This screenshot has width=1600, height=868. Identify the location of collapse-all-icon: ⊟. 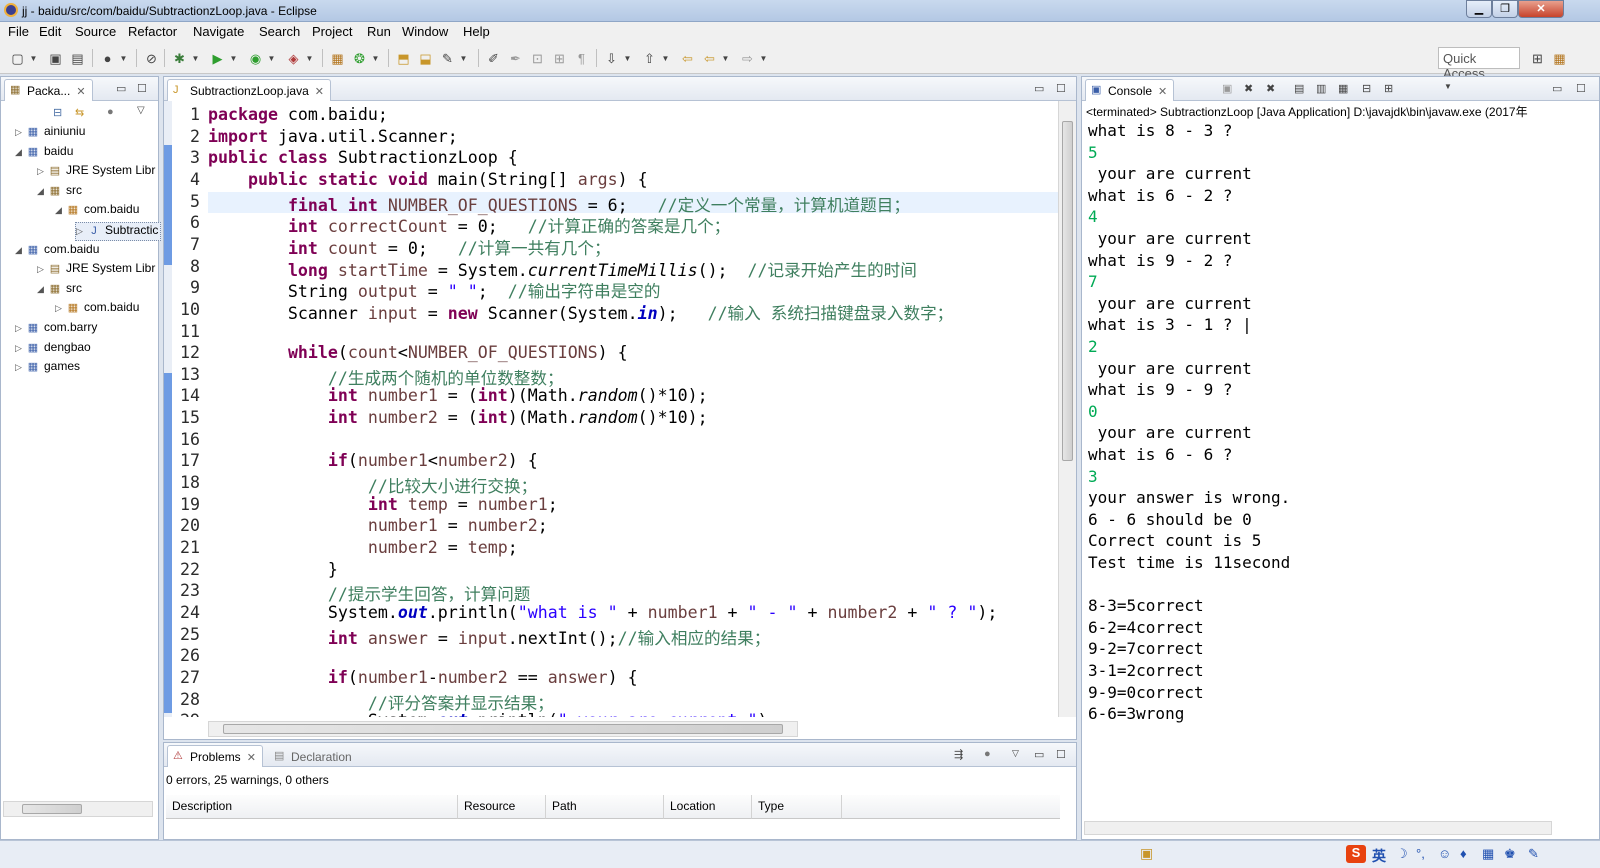
(57, 112).